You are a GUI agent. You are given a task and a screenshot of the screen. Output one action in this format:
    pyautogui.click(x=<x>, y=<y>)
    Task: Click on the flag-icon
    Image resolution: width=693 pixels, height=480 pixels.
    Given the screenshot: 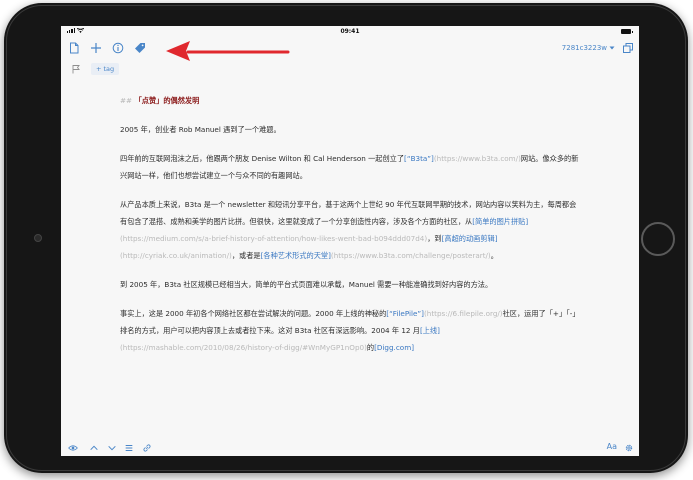 What is the action you would take?
    pyautogui.click(x=76, y=69)
    